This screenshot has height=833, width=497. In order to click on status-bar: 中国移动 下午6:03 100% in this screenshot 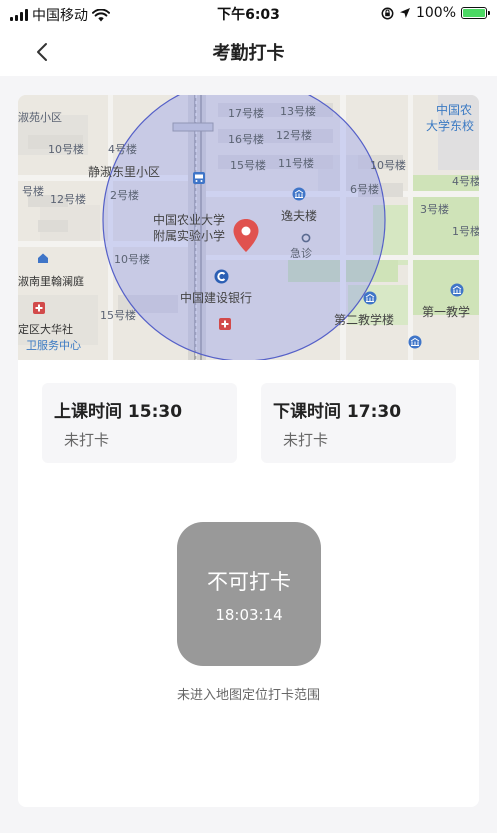, I will do `click(248, 14)`.